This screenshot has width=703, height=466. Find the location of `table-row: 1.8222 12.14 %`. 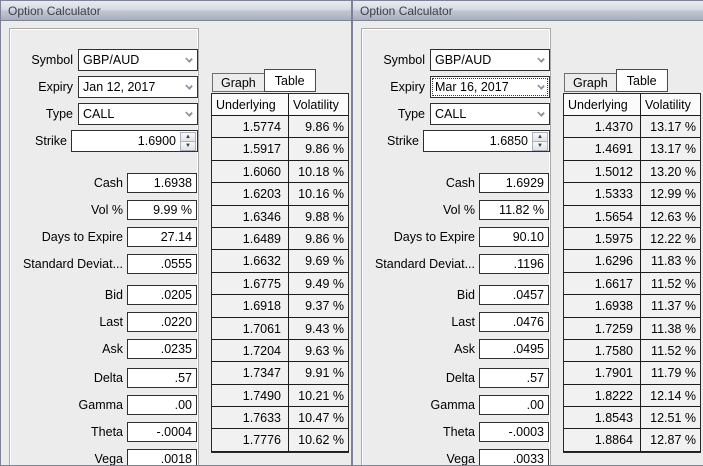

table-row: 1.8222 12.14 % is located at coordinates (632, 396).